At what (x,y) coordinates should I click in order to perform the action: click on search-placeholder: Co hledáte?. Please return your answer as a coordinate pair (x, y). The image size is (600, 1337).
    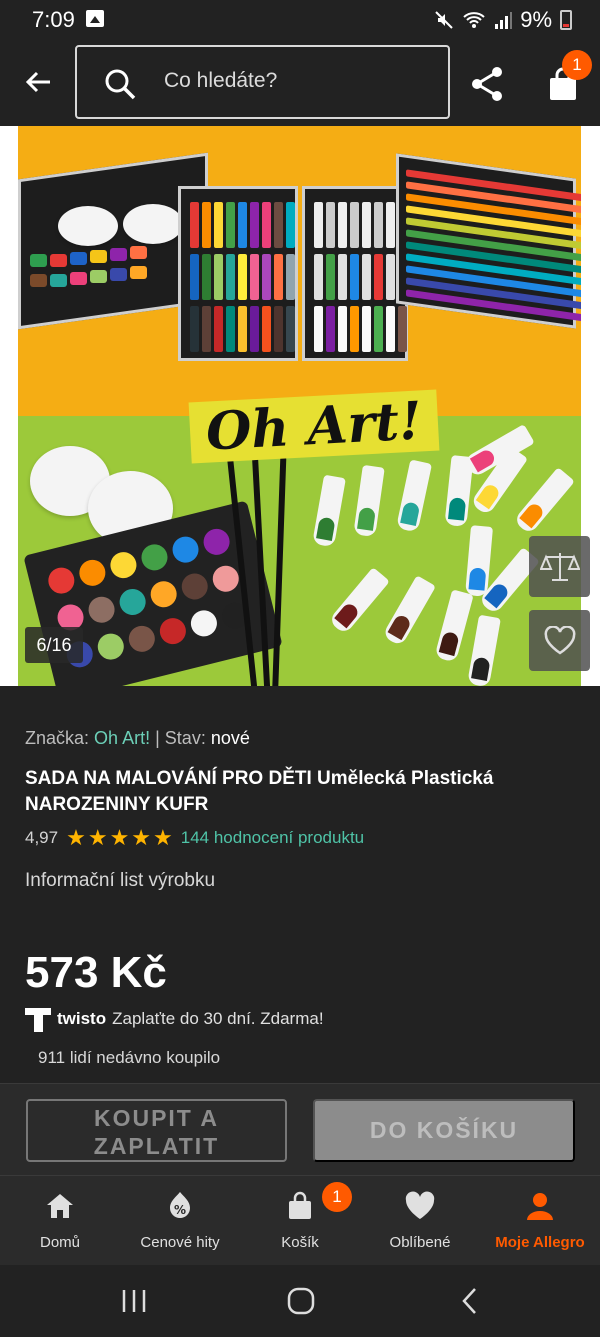
    Looking at the image, I should click on (221, 80).